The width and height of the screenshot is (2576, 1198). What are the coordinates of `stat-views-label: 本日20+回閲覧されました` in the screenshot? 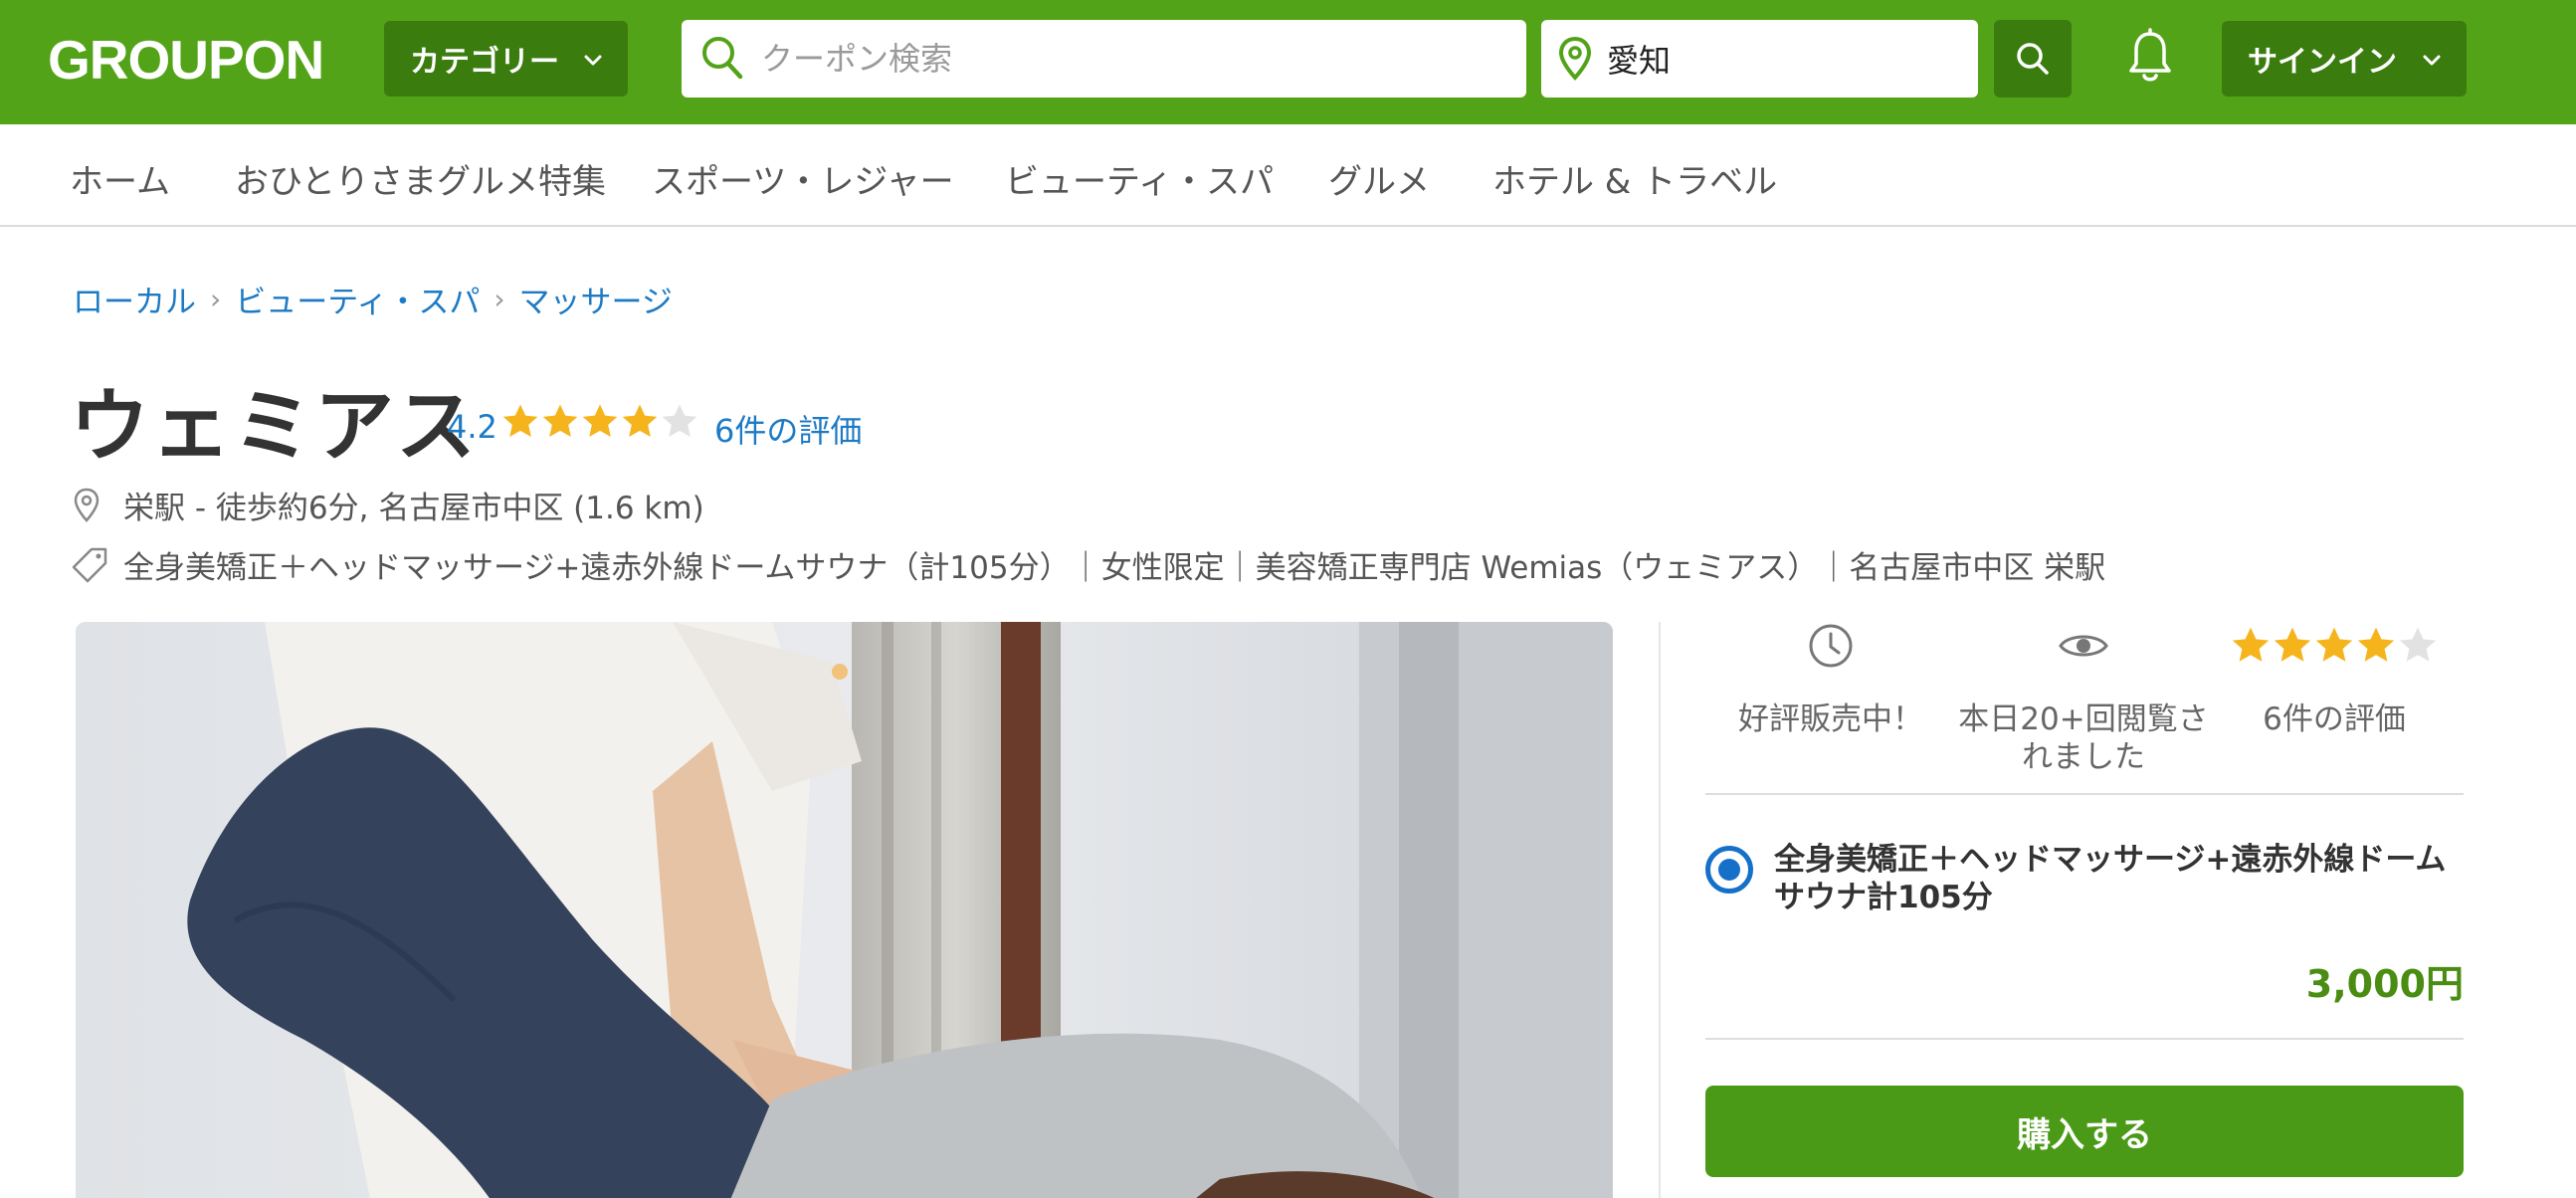 It's located at (2083, 738).